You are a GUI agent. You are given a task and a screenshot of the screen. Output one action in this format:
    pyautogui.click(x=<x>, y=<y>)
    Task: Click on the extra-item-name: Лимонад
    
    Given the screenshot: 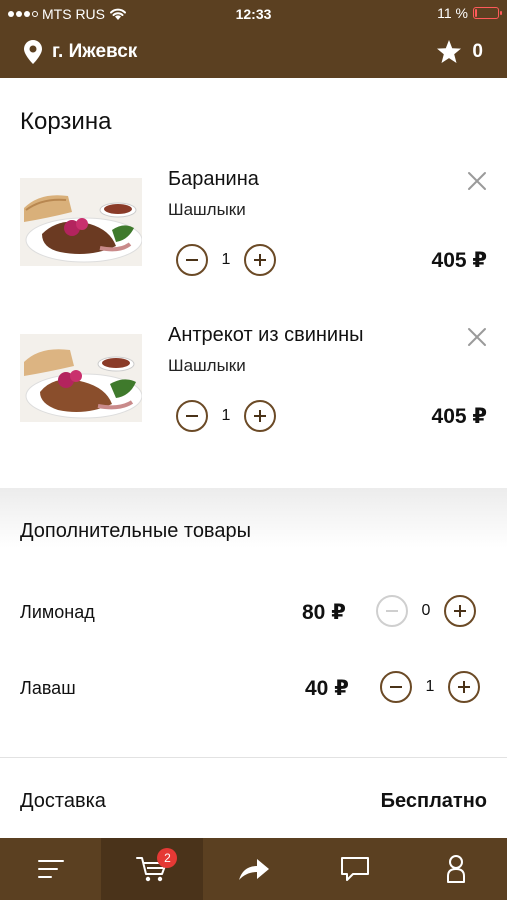 What is the action you would take?
    pyautogui.click(x=57, y=612)
    